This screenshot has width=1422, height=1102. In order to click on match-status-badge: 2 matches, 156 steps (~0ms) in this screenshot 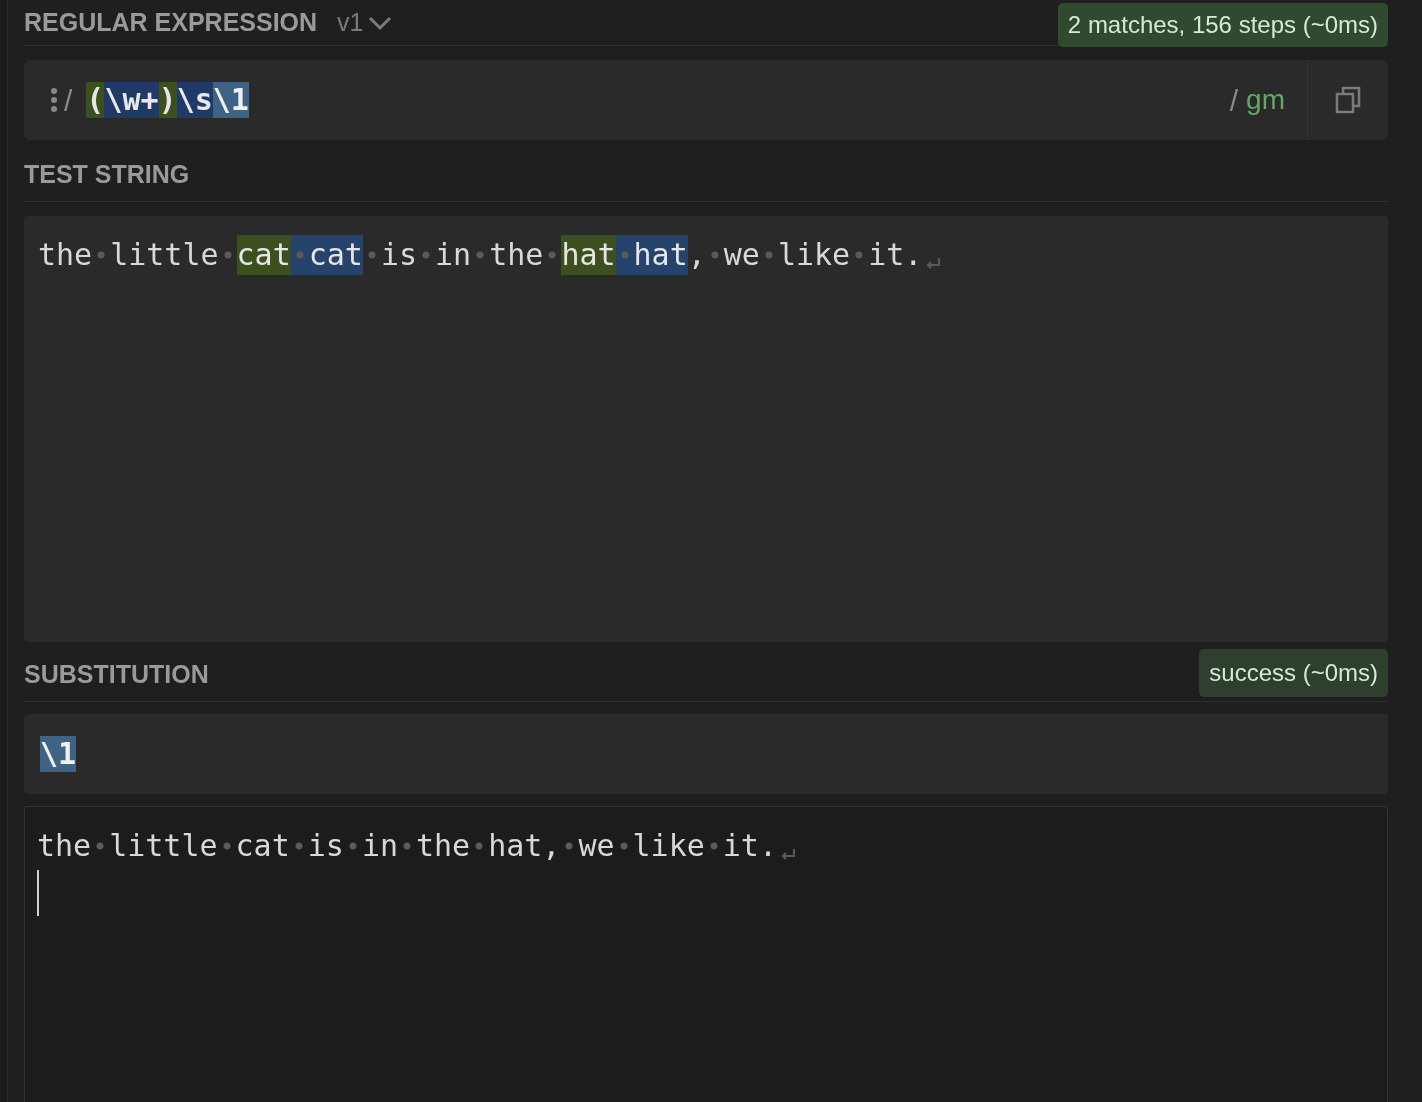, I will do `click(1222, 24)`.